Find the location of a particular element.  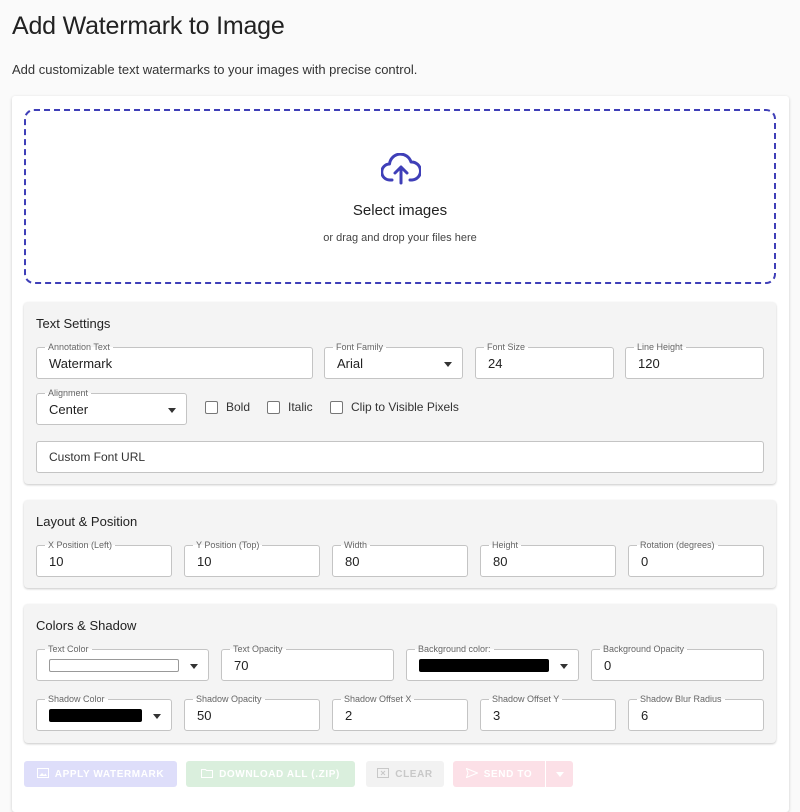

italic-checkbox: Italic is located at coordinates (290, 407).